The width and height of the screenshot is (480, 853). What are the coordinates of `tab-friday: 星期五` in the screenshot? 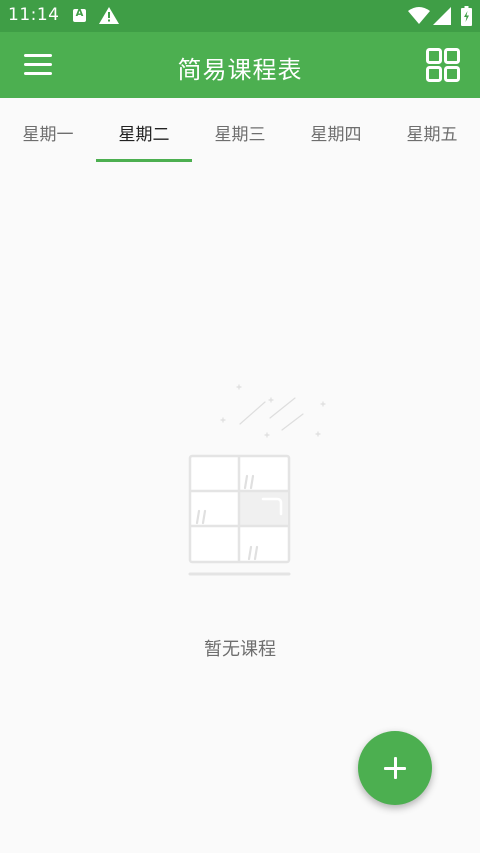 It's located at (432, 131).